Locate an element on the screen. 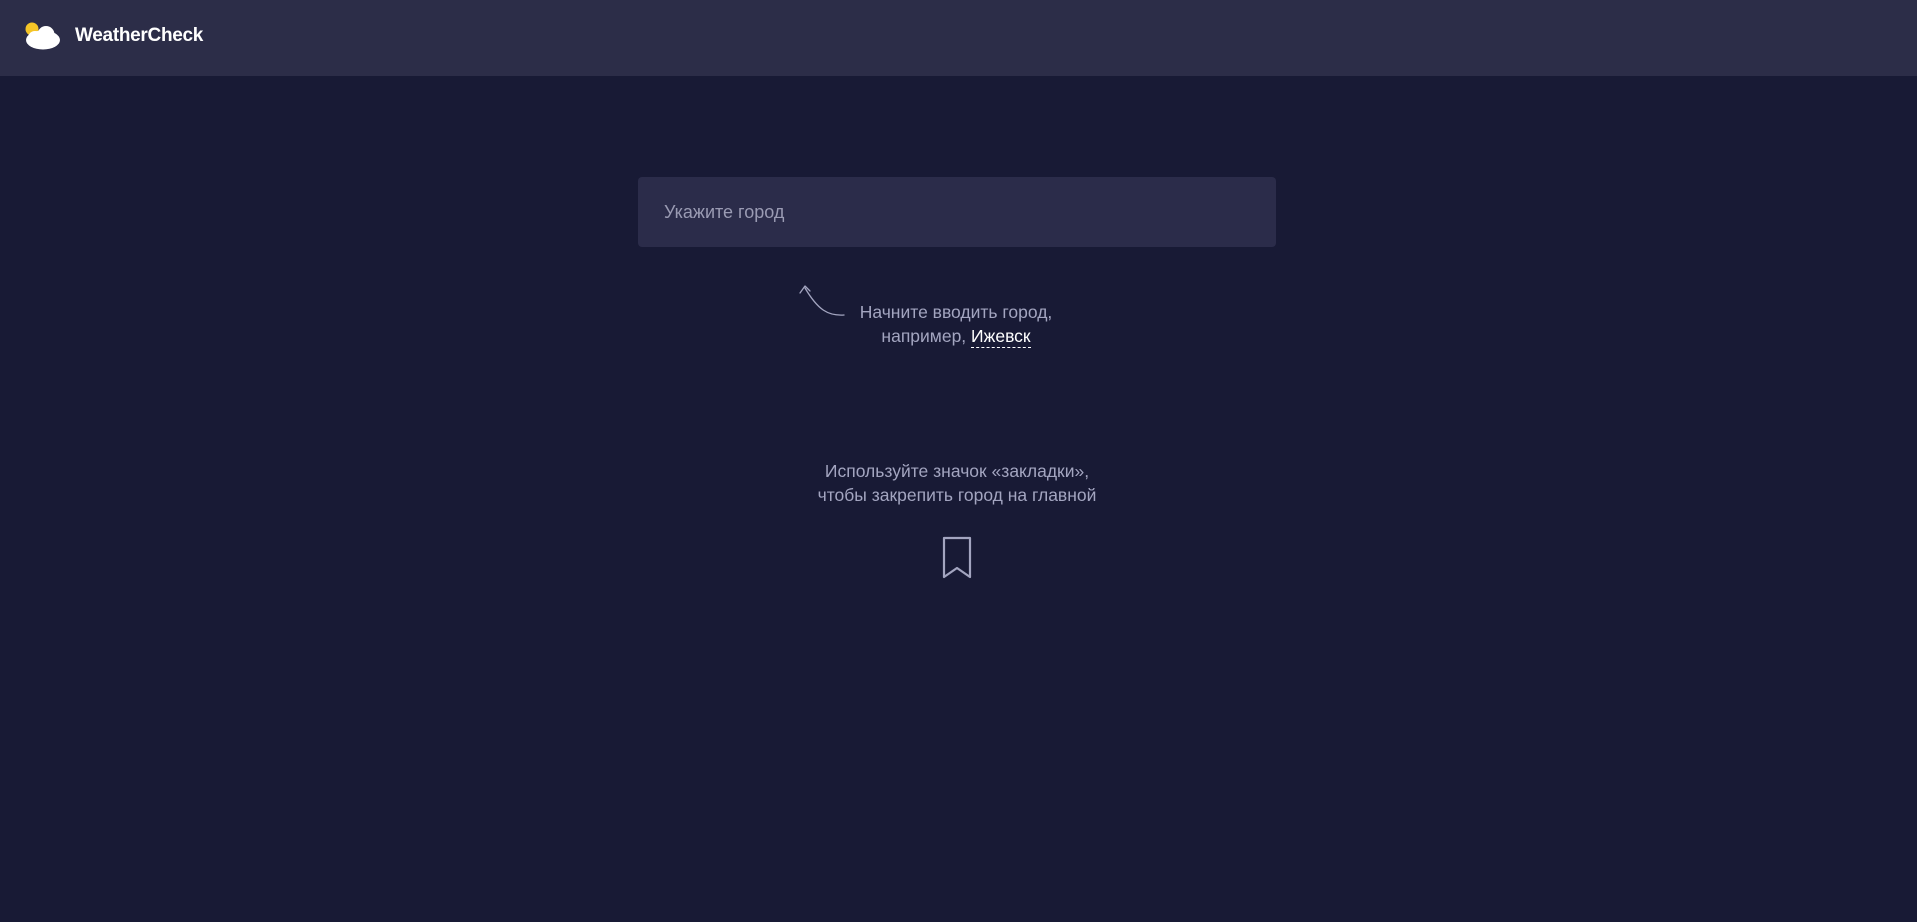 The image size is (1917, 922). sun-cloud-icon is located at coordinates (41, 36).